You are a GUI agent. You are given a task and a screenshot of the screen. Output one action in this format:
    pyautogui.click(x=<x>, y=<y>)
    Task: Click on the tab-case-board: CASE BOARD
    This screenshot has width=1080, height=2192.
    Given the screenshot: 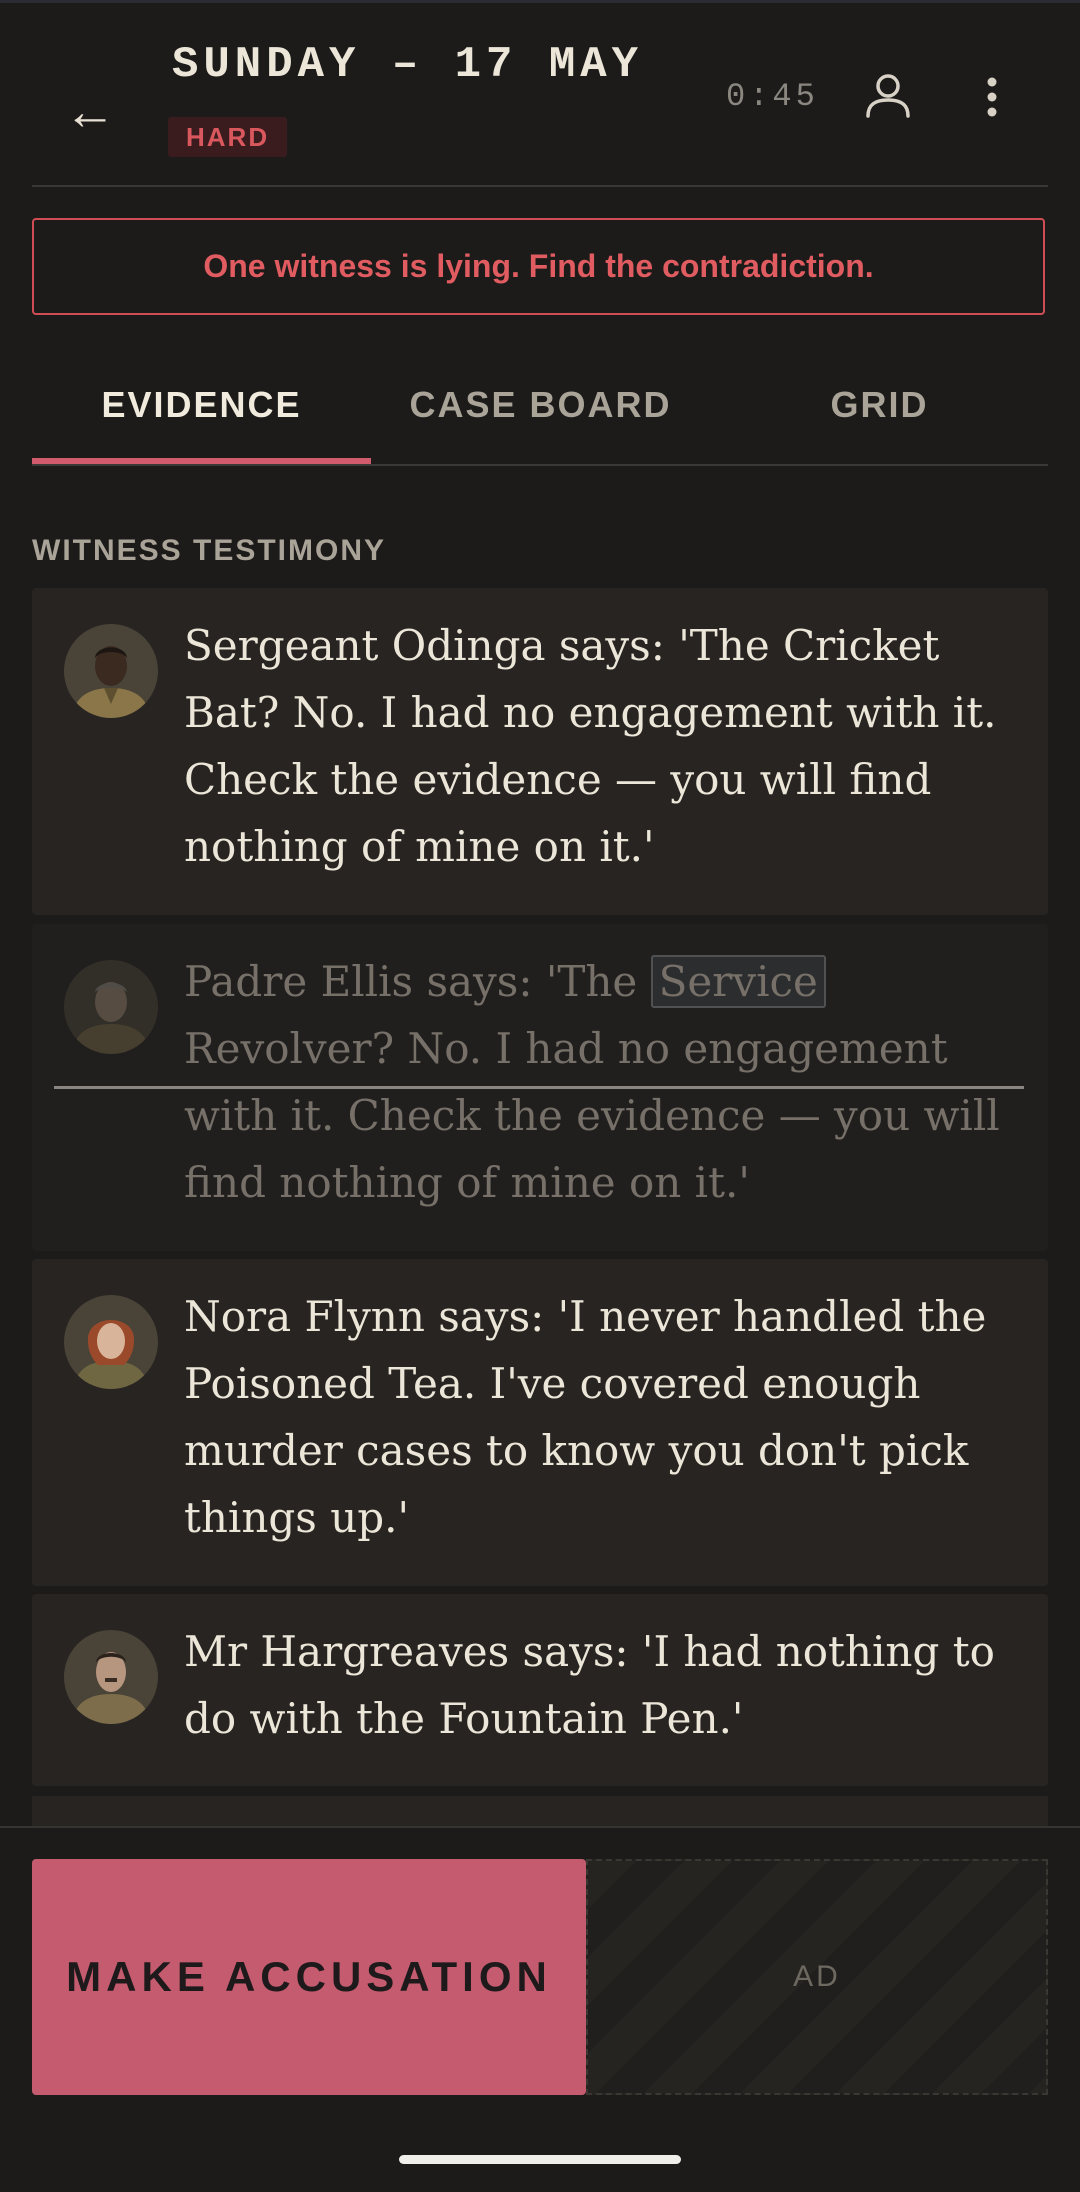 What is the action you would take?
    pyautogui.click(x=540, y=413)
    